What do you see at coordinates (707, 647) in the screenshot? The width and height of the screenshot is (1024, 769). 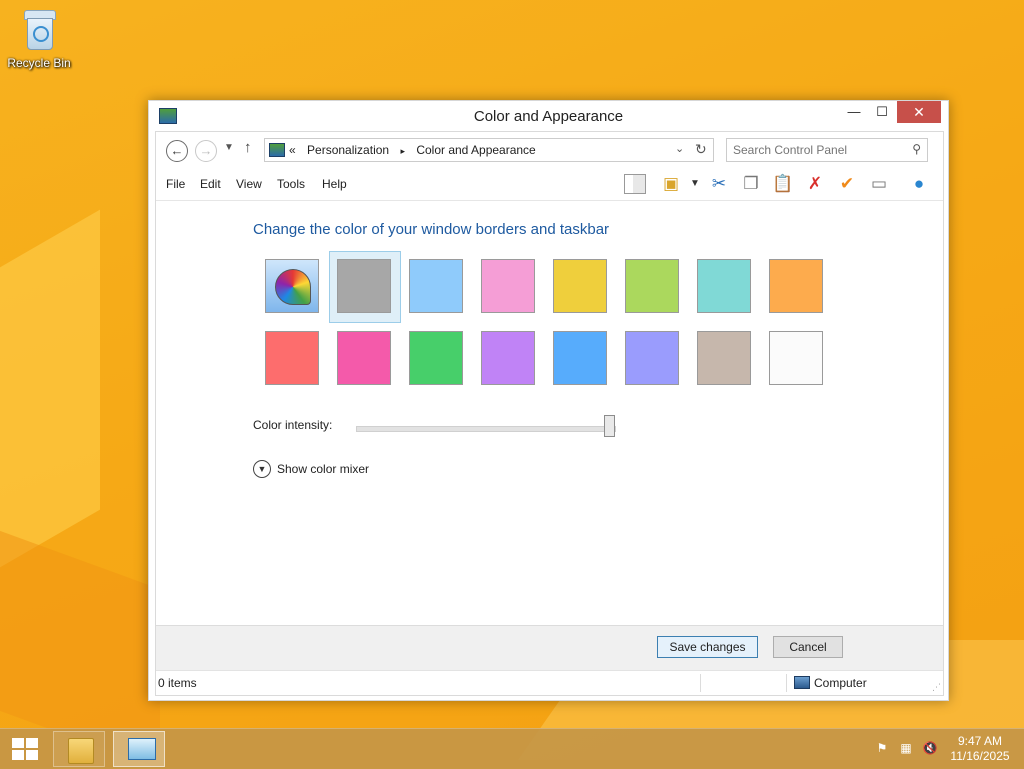 I see `save-changes-button: Save changes` at bounding box center [707, 647].